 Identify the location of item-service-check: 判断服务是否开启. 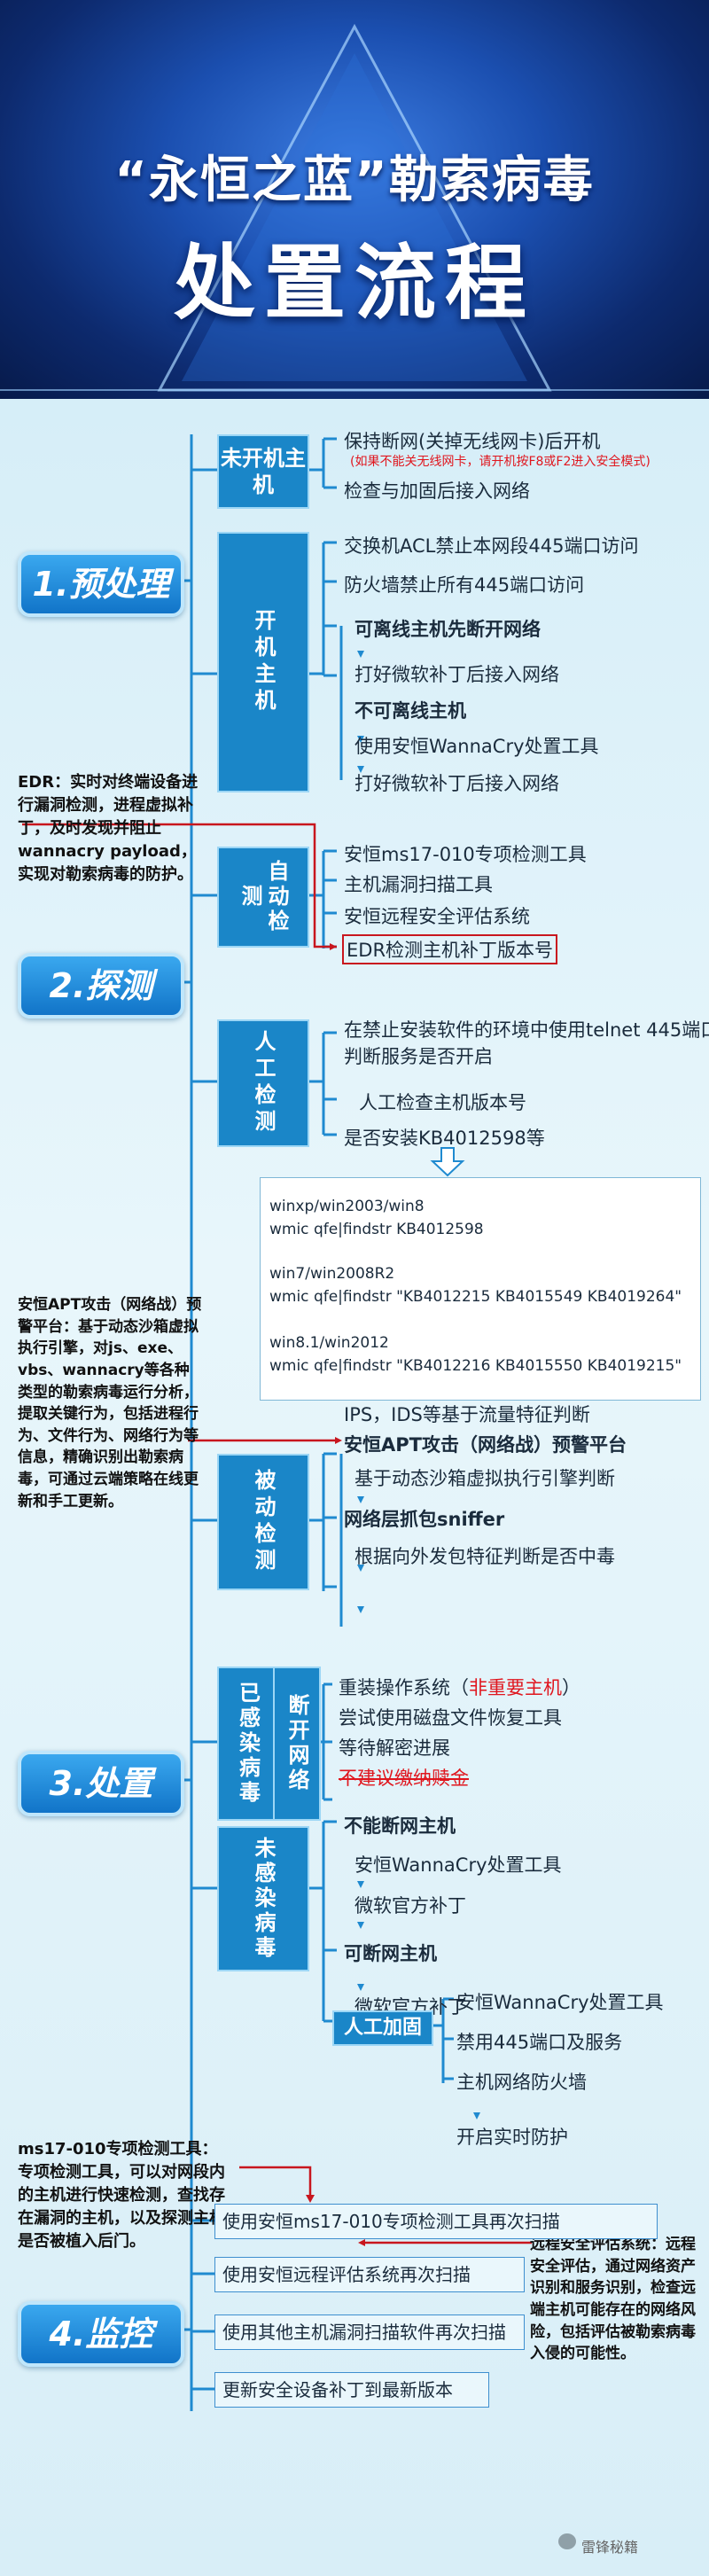
(418, 1056).